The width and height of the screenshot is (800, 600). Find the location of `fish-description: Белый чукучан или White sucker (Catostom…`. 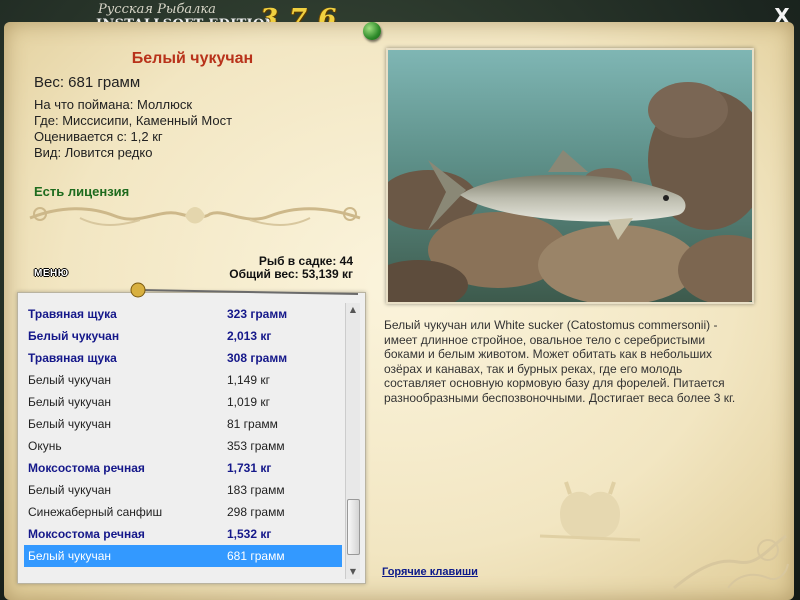

fish-description: Белый чукучан или White sucker (Catostom… is located at coordinates (560, 361).